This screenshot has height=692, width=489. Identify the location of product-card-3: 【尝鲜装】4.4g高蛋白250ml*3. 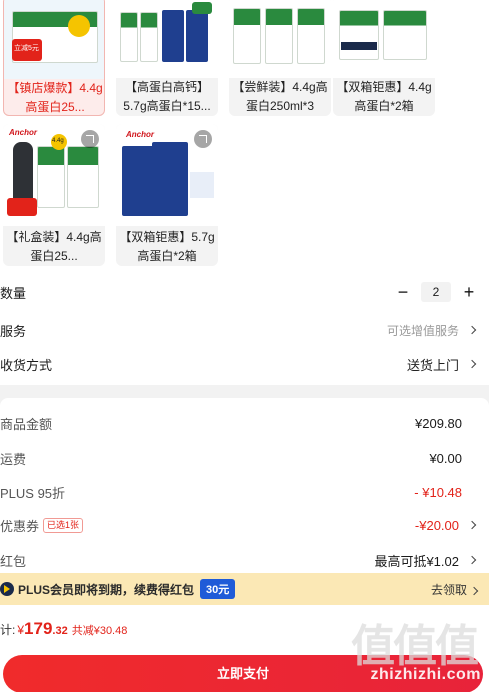
(280, 58).